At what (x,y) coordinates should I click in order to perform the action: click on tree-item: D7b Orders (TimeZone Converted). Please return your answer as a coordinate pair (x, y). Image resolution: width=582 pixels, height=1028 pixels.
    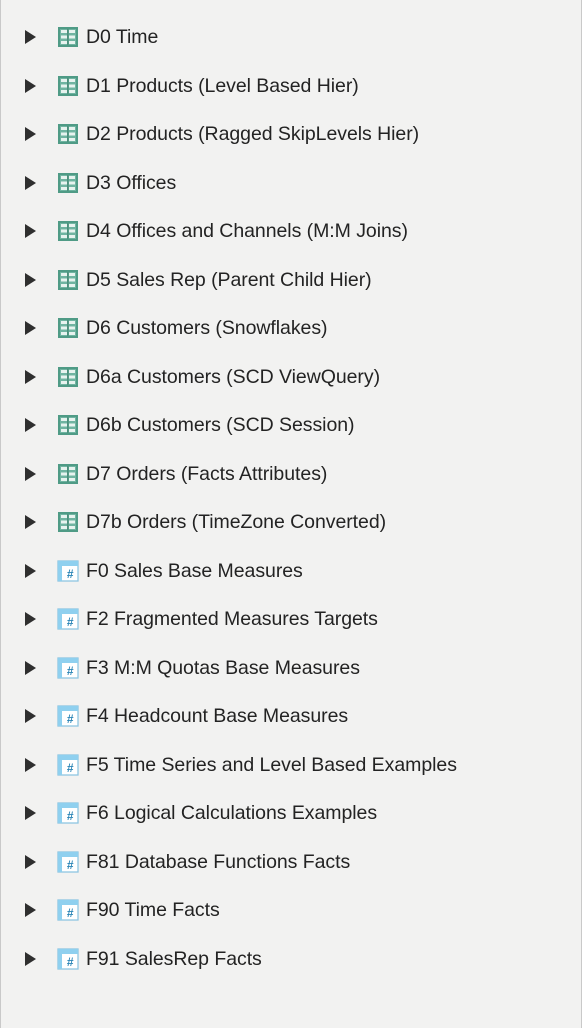
    Looking at the image, I should click on (291, 522).